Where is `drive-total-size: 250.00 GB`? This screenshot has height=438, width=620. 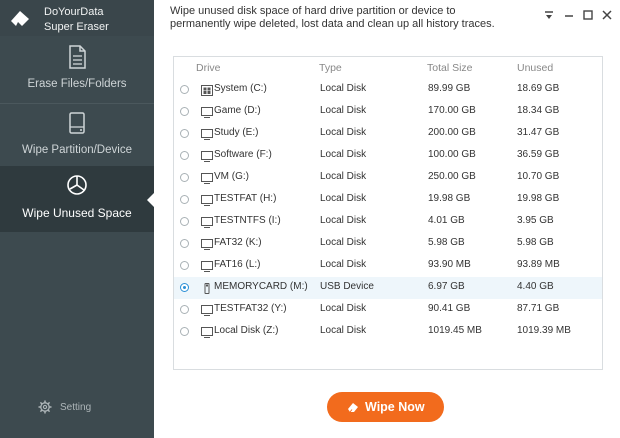
drive-total-size: 250.00 GB is located at coordinates (452, 176).